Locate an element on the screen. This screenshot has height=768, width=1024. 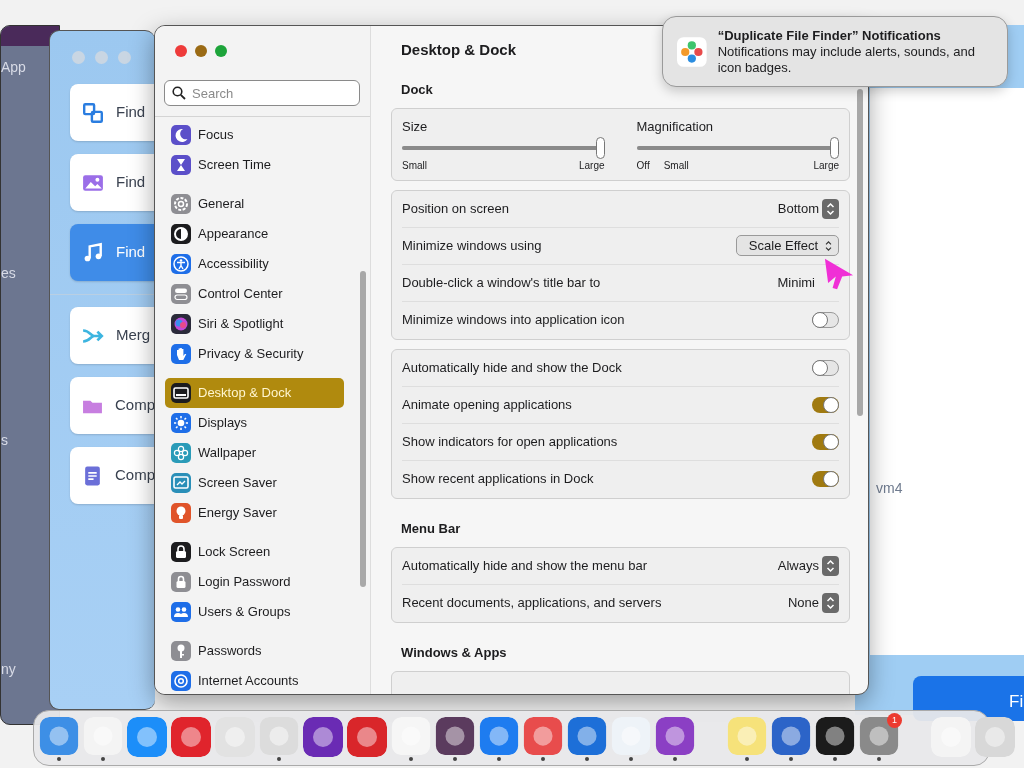
sidebar-item: Screen Saver is located at coordinates (254, 483).